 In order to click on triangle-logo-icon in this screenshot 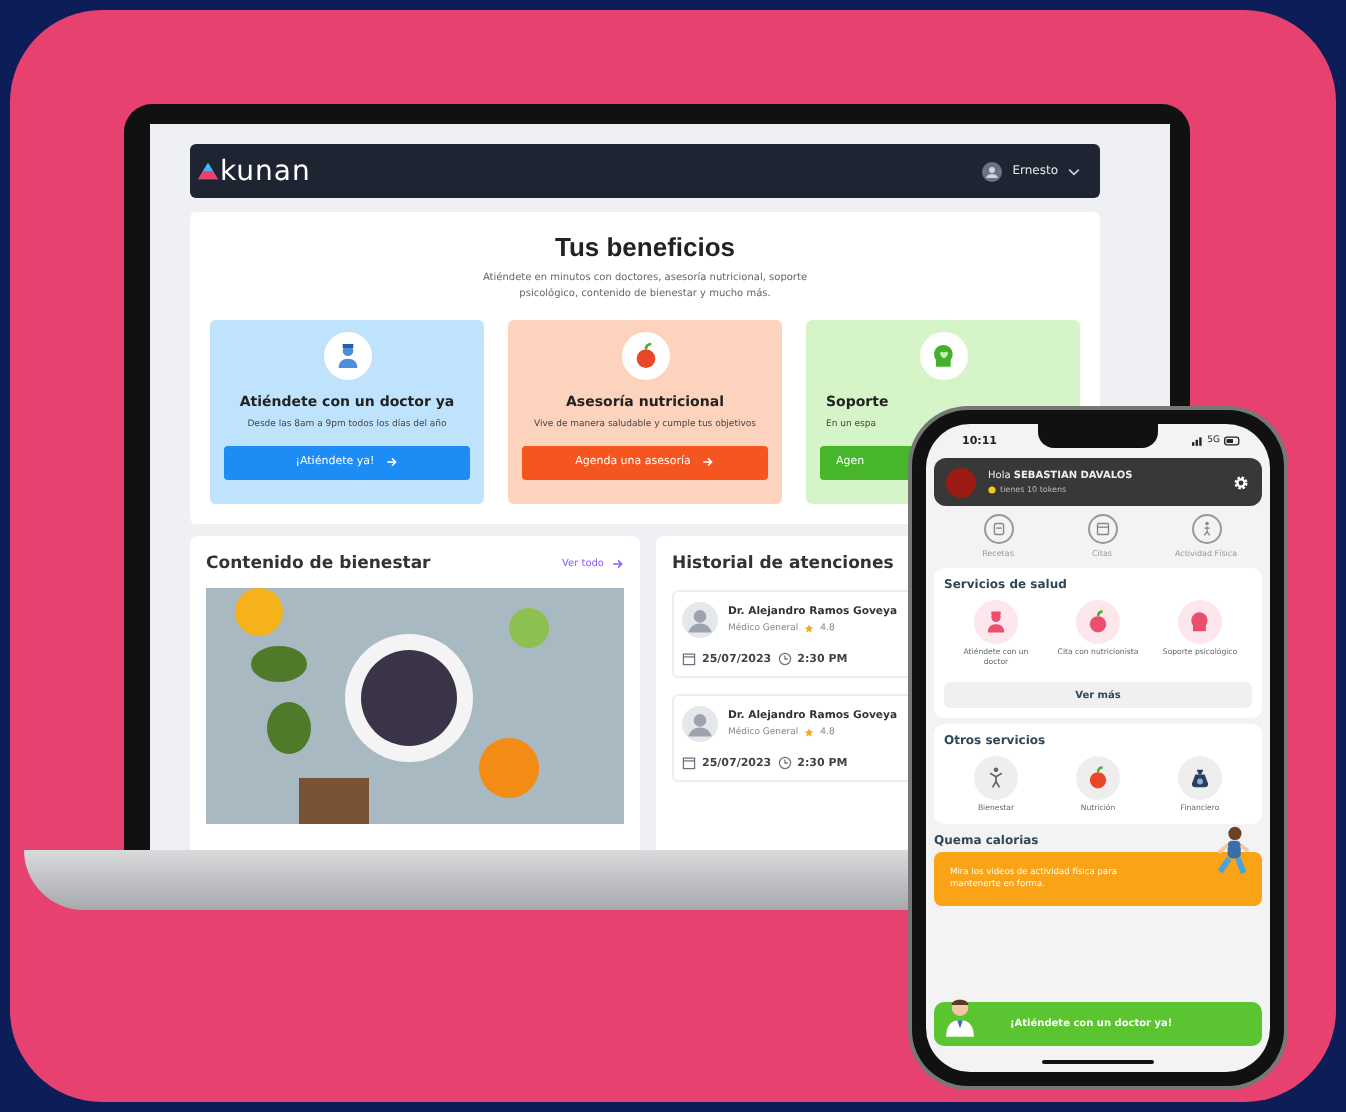, I will do `click(208, 171)`.